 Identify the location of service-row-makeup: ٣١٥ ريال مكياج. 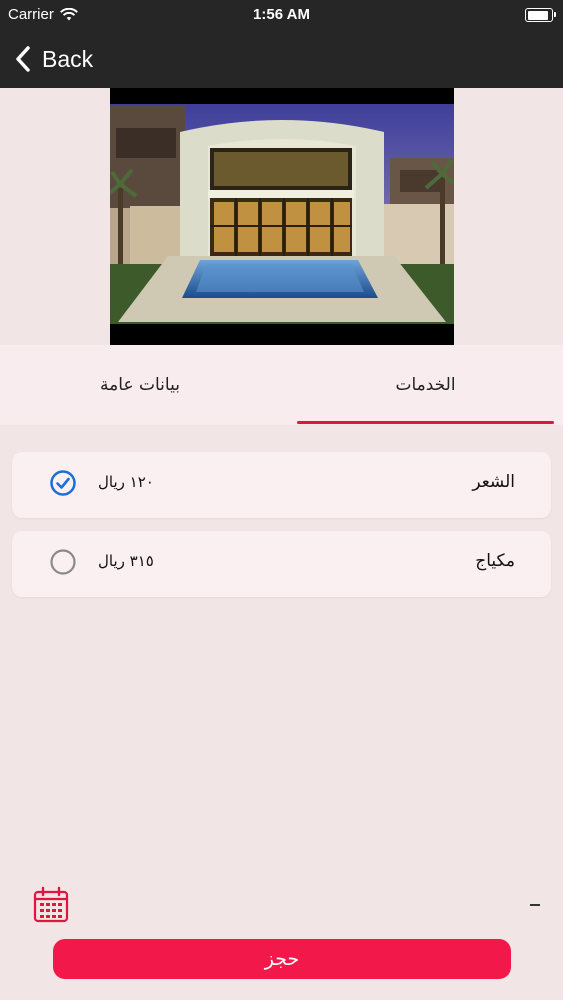
(281, 564).